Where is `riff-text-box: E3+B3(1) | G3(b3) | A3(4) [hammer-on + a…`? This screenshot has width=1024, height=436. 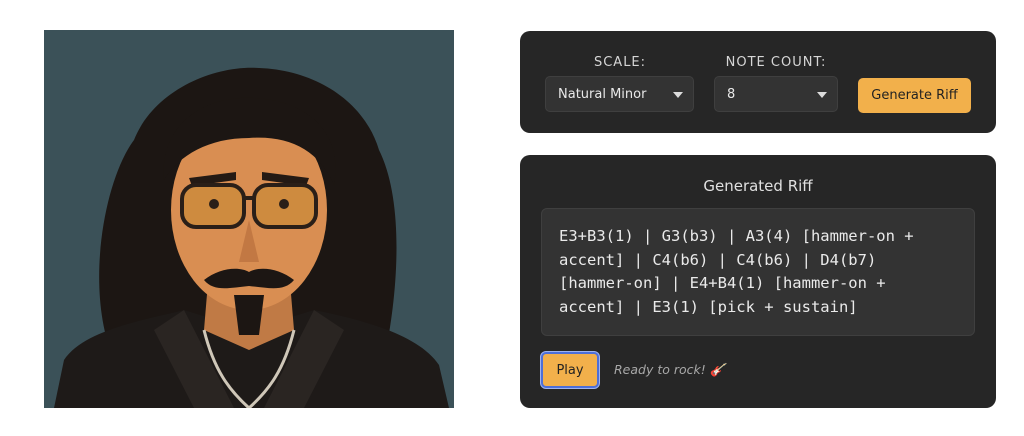
riff-text-box: E3+B3(1) | G3(b3) | A3(4) [hammer-on + a… is located at coordinates (758, 272).